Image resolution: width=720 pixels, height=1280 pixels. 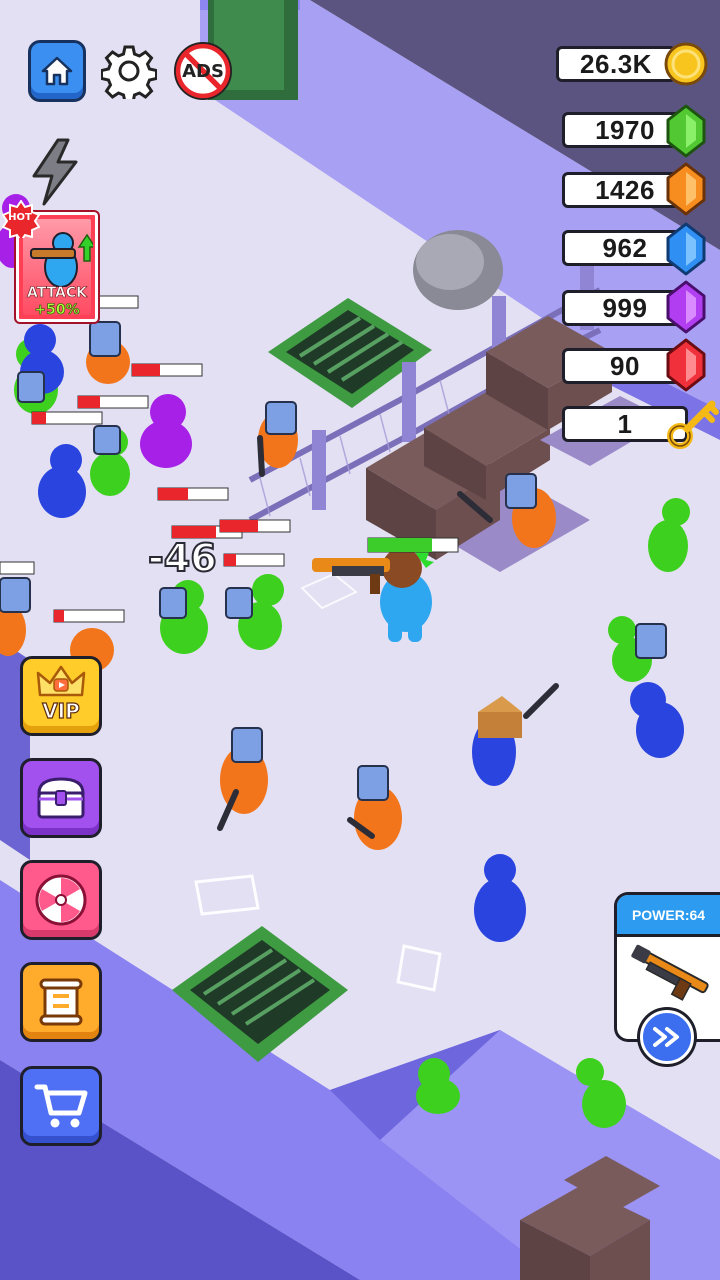 What do you see at coordinates (686, 307) in the screenshot?
I see `purple-gem-icon` at bounding box center [686, 307].